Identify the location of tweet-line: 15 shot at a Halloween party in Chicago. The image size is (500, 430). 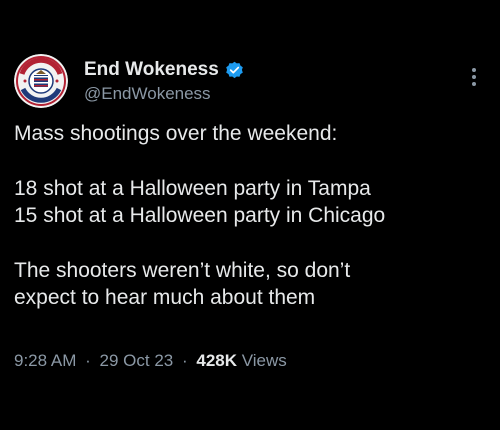
(200, 215).